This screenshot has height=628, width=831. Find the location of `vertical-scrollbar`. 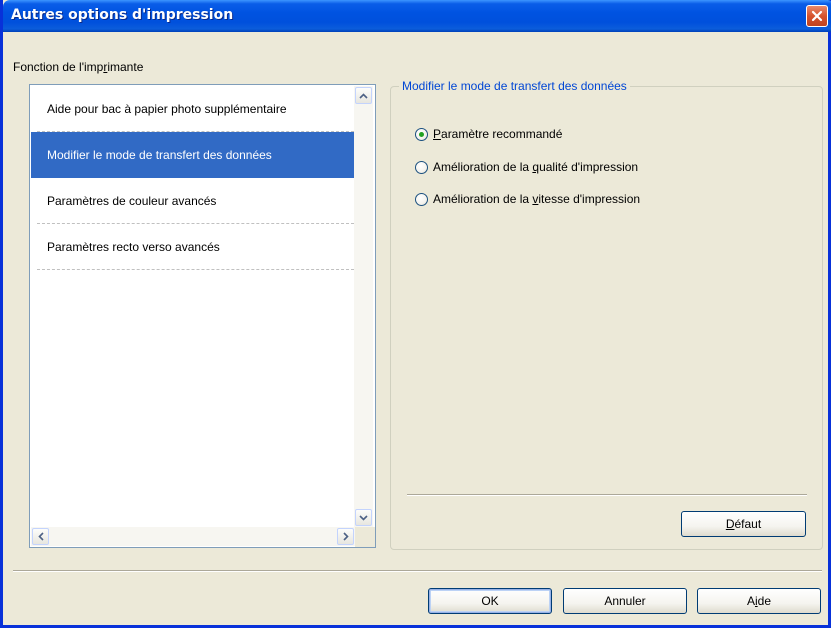

vertical-scrollbar is located at coordinates (363, 306).